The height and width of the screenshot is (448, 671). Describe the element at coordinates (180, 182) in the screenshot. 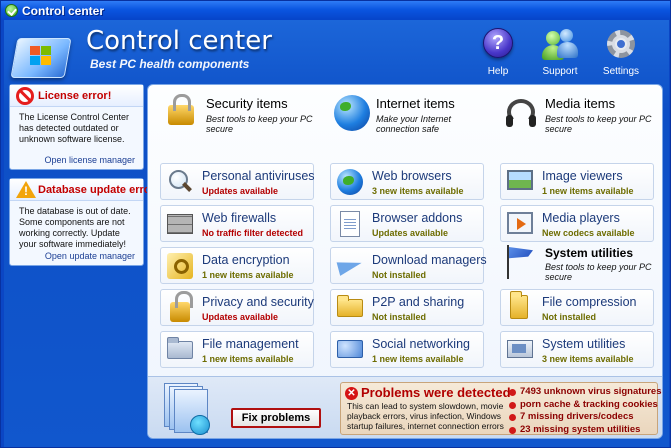

I see `magnifier-icon` at that location.